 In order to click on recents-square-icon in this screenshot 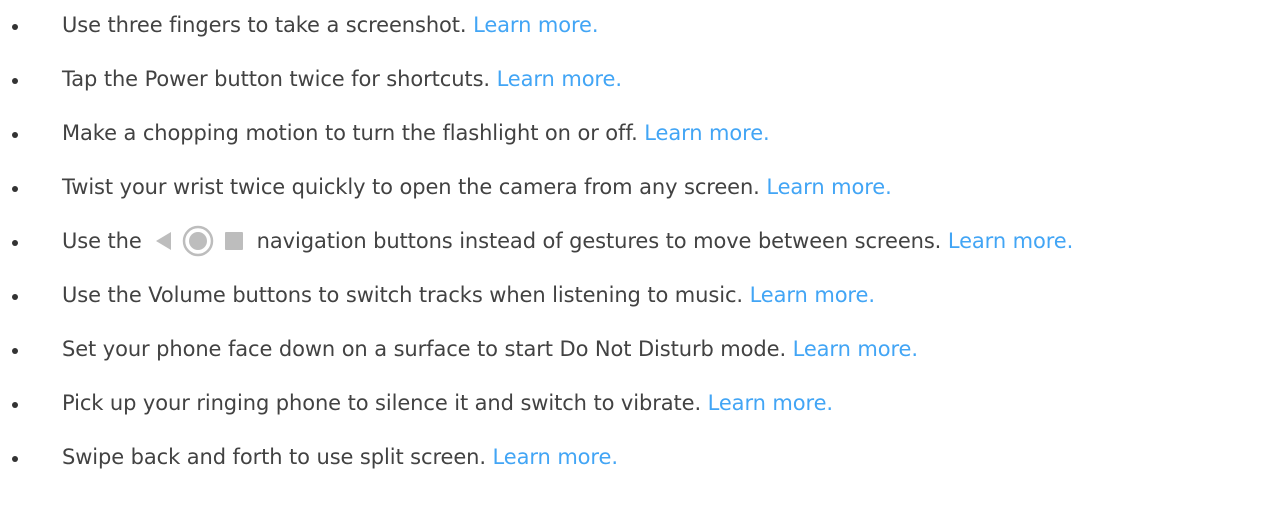, I will do `click(233, 241)`.